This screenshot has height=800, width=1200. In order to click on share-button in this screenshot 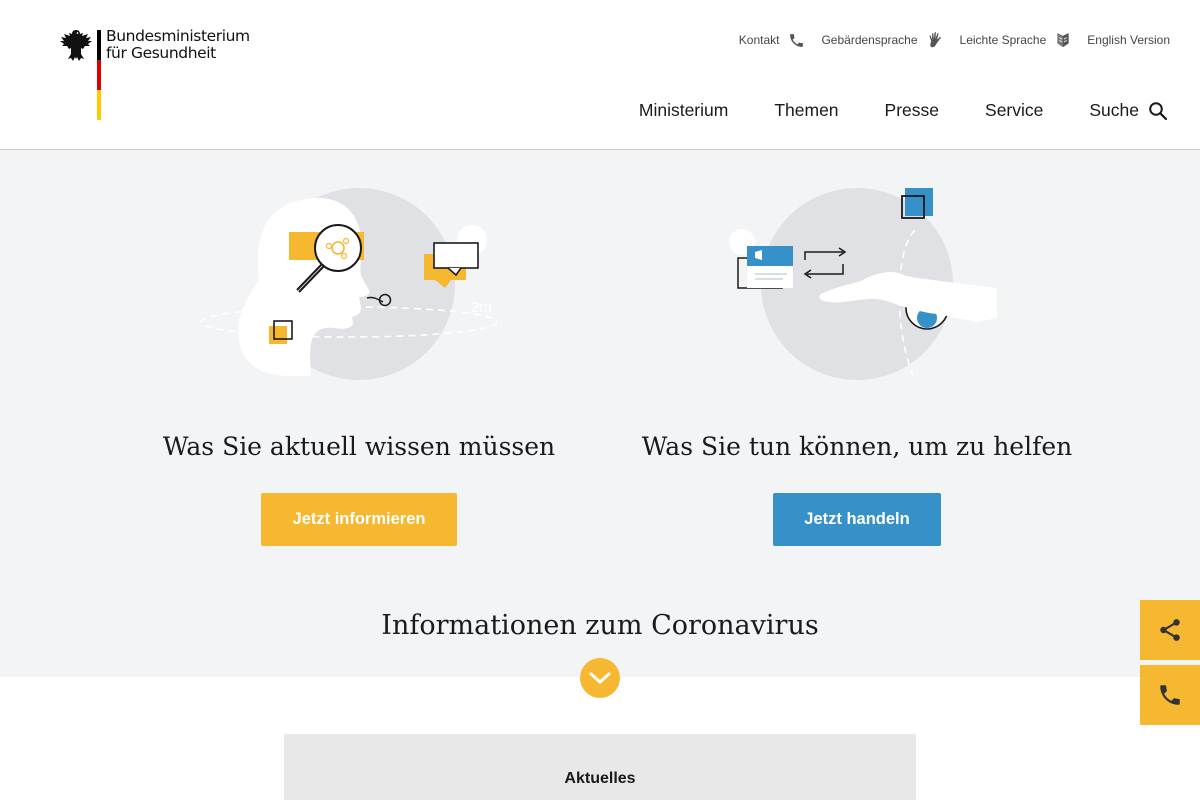, I will do `click(1170, 630)`.